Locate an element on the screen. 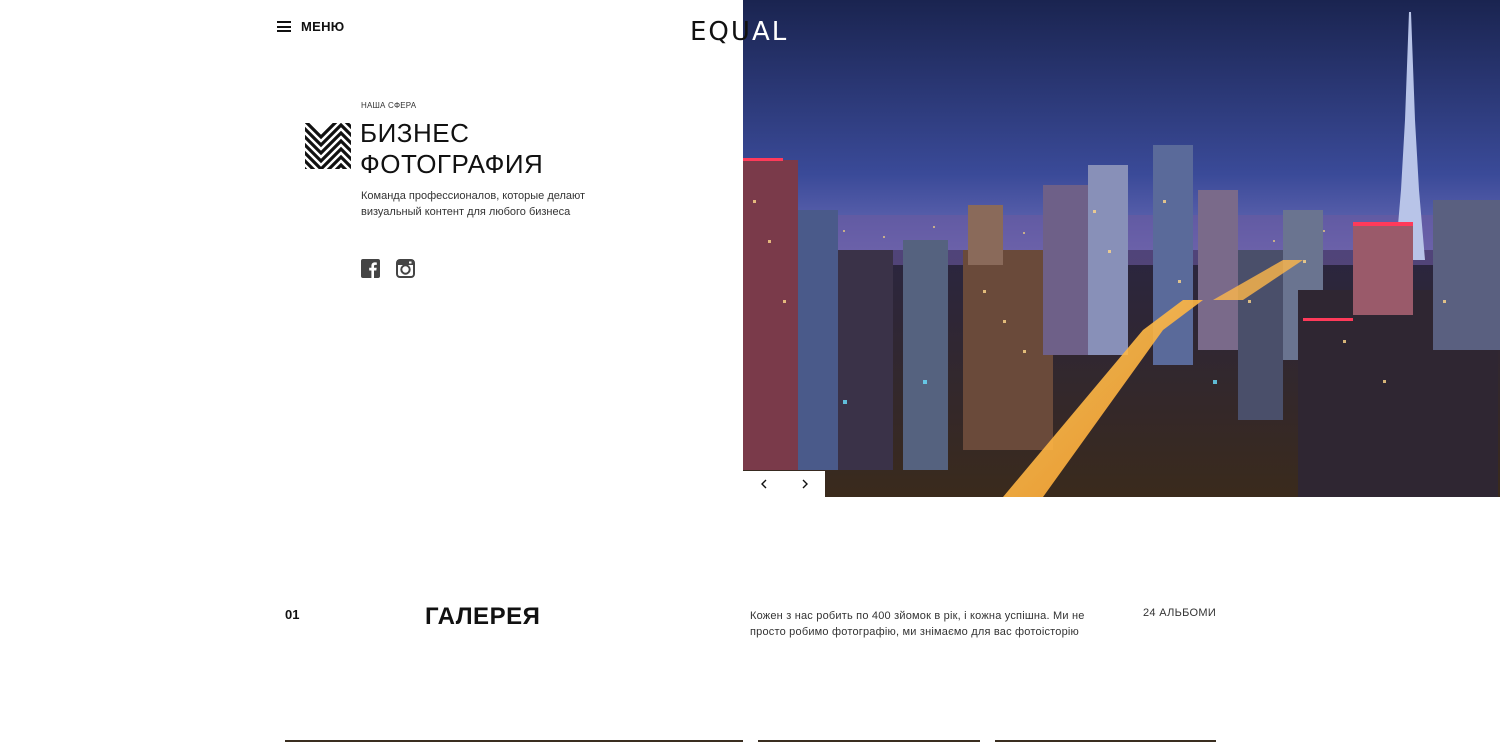 This screenshot has width=1500, height=742. stripe-pattern-icon is located at coordinates (328, 146).